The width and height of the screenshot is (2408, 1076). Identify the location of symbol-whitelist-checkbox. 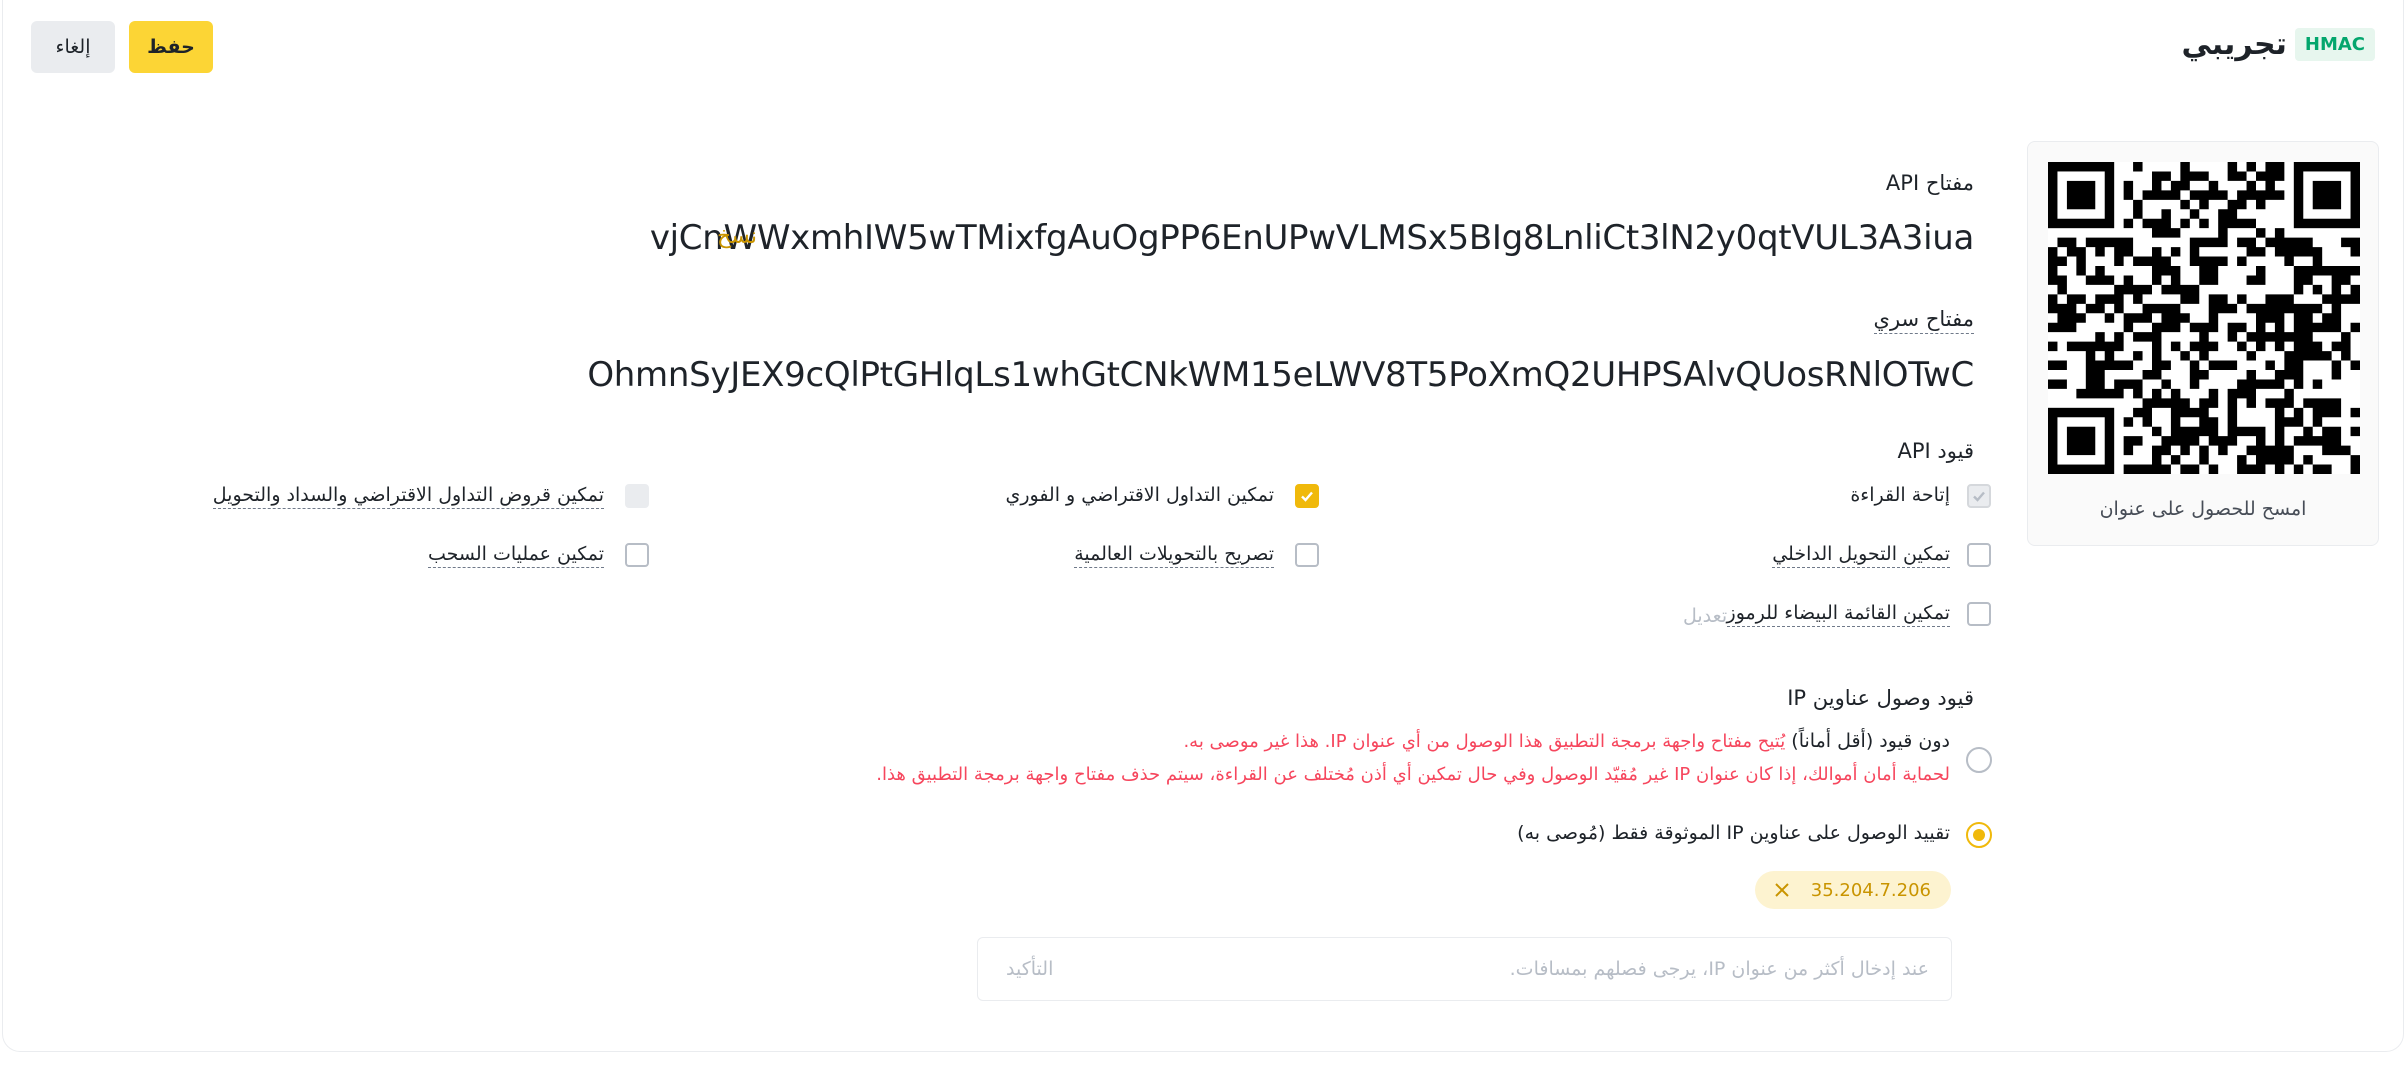
(1979, 614).